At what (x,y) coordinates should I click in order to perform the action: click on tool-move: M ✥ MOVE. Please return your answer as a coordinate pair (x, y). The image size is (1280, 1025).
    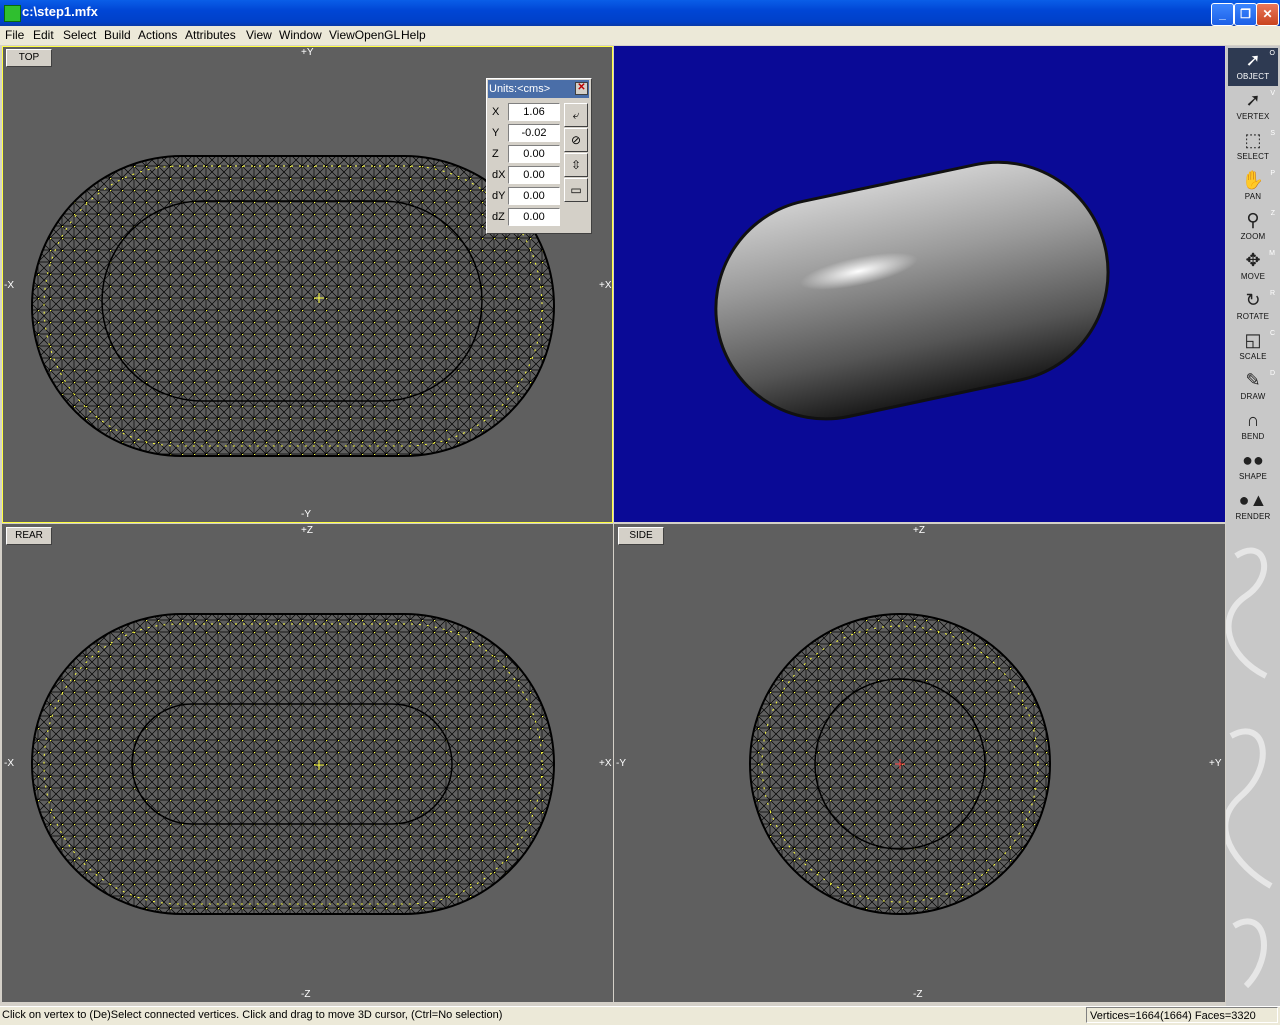
    Looking at the image, I should click on (1253, 267).